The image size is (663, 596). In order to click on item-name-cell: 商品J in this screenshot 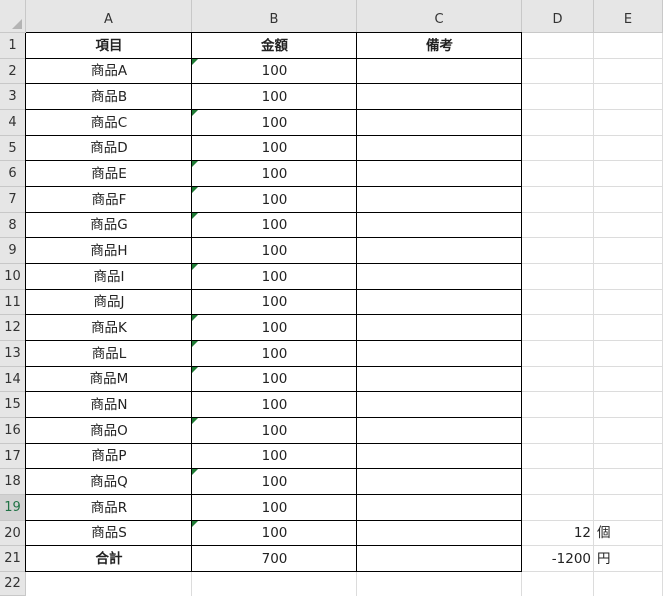, I will do `click(109, 302)`.